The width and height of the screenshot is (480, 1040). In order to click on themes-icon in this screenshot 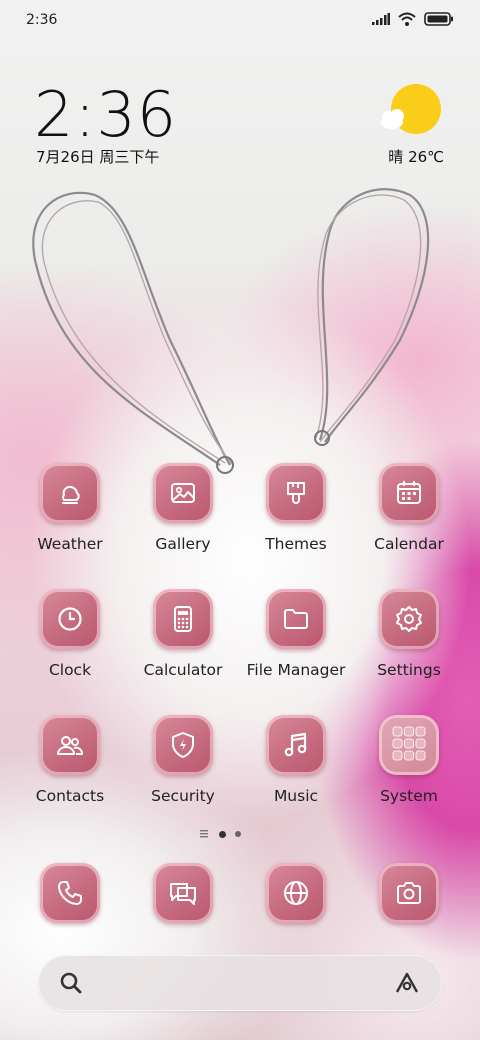, I will do `click(296, 493)`.